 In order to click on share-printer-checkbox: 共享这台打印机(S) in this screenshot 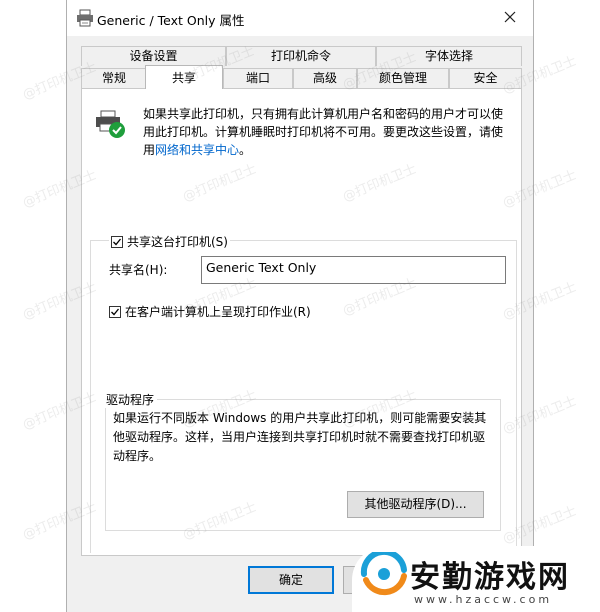, I will do `click(169, 241)`.